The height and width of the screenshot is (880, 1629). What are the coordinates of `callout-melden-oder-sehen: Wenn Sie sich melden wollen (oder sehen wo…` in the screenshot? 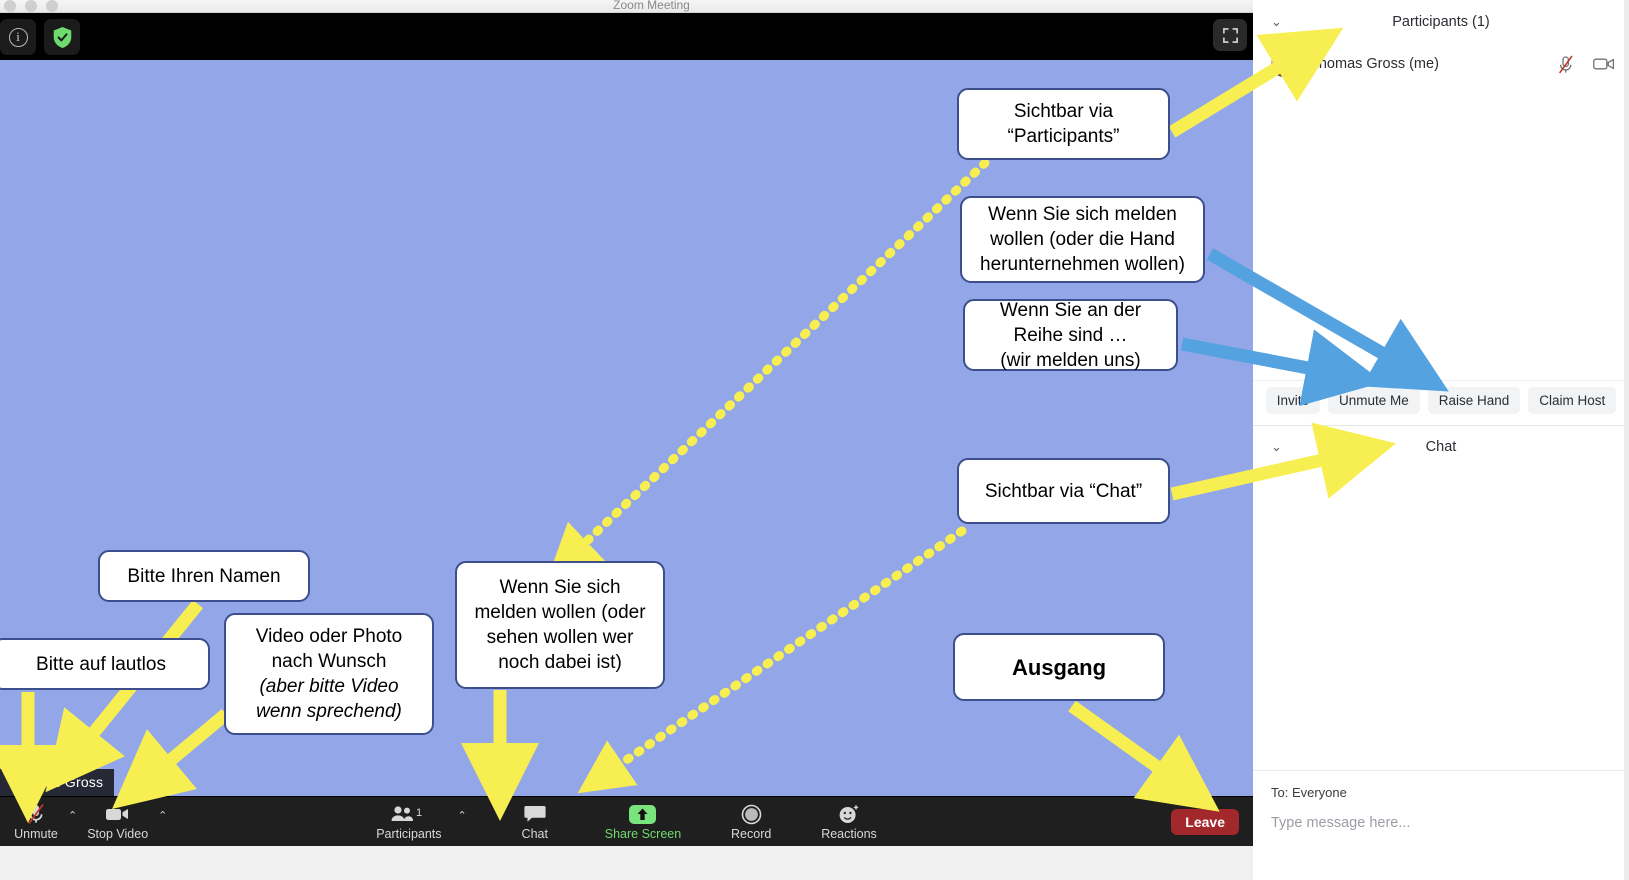 It's located at (560, 625).